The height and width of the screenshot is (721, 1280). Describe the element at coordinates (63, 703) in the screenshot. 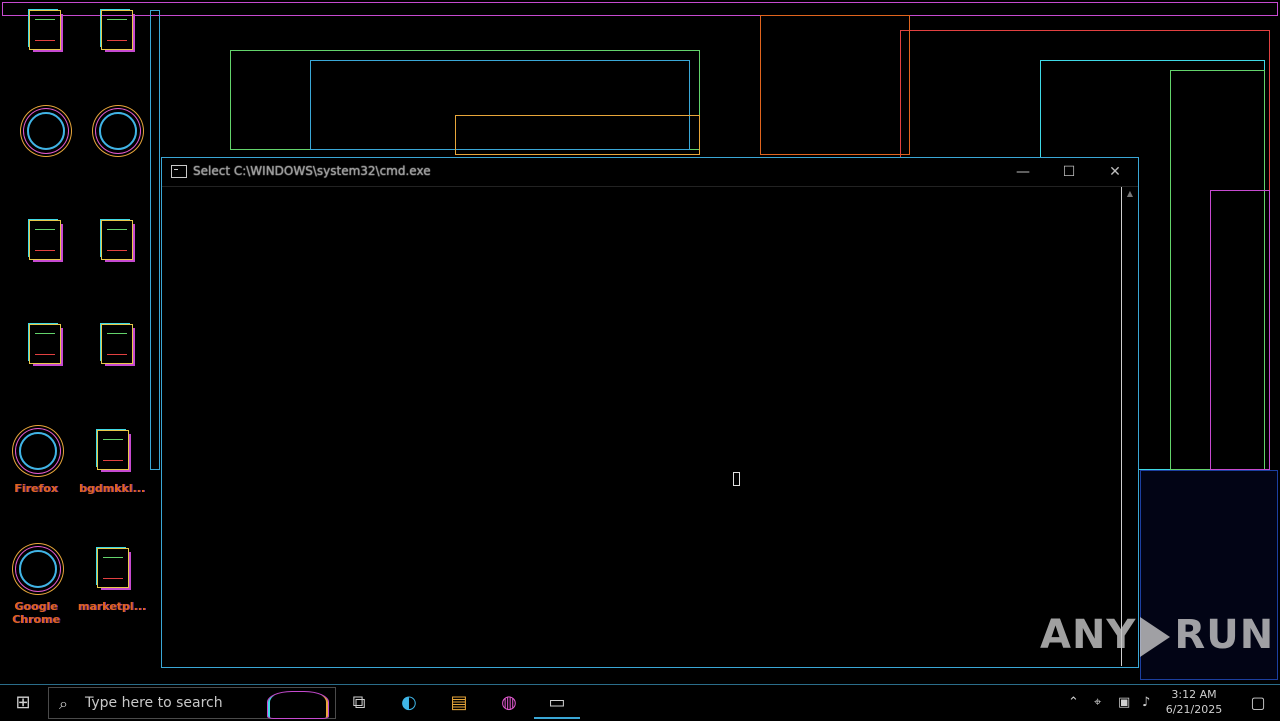

I see `search-icon: ⌕` at that location.